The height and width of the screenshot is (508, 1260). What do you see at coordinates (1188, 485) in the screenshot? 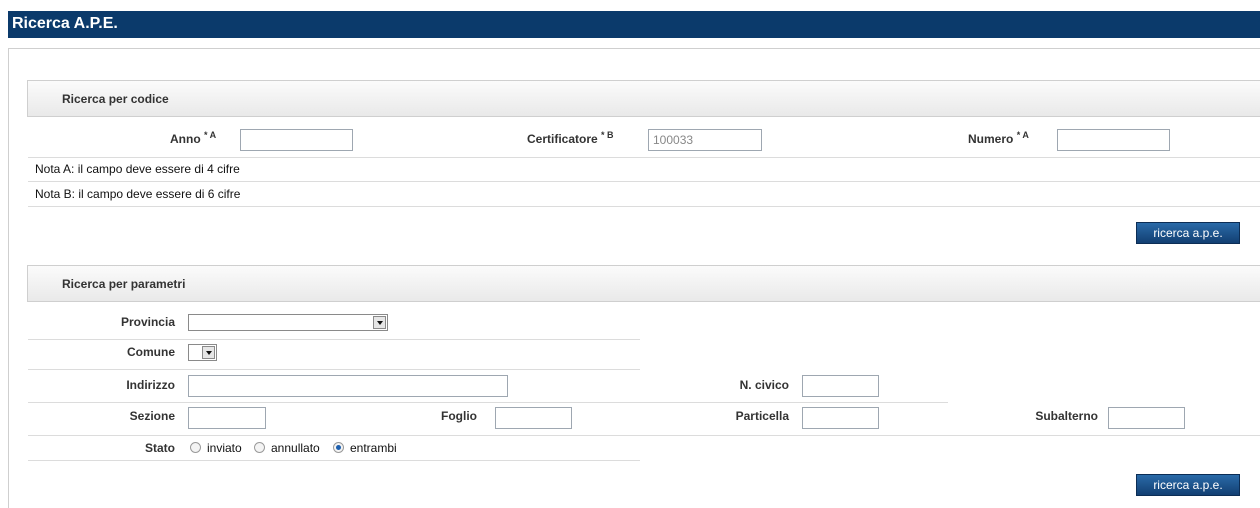
I see `ricerca-parametri-button: ricerca a.p.e.` at bounding box center [1188, 485].